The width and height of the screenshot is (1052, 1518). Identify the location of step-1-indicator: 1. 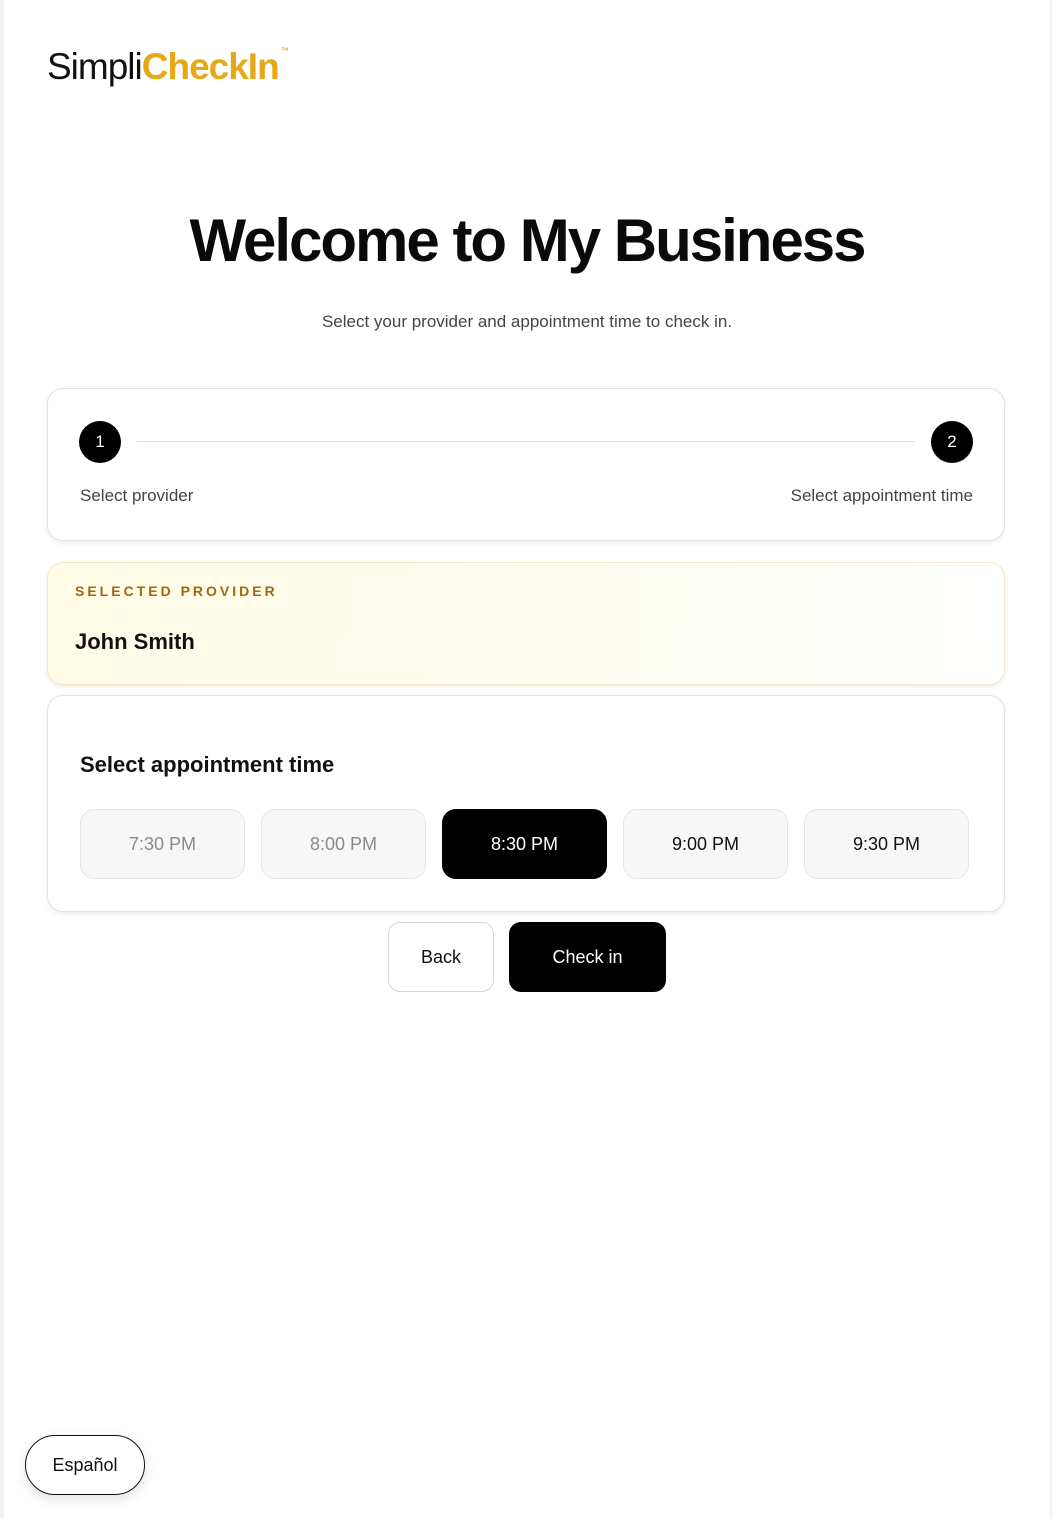
(100, 442).